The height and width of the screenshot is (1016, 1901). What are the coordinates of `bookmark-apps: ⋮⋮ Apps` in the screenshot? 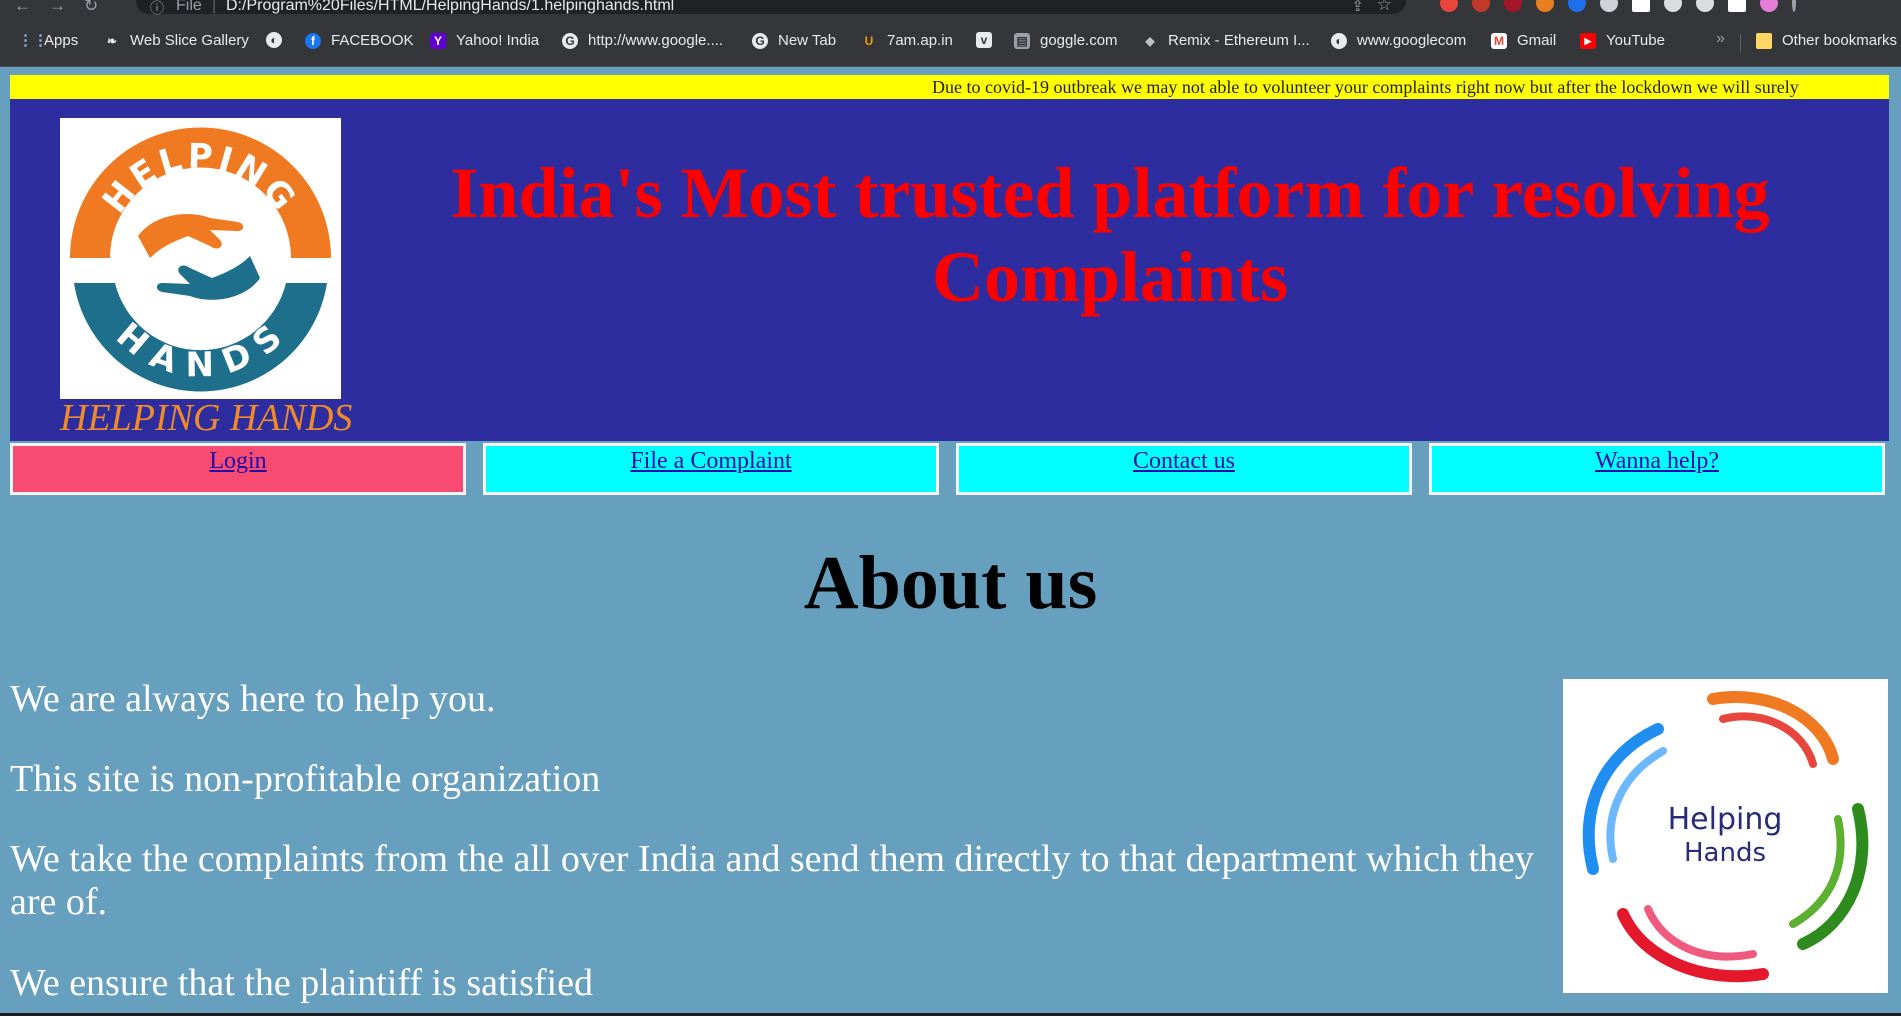 It's located at (48, 40).